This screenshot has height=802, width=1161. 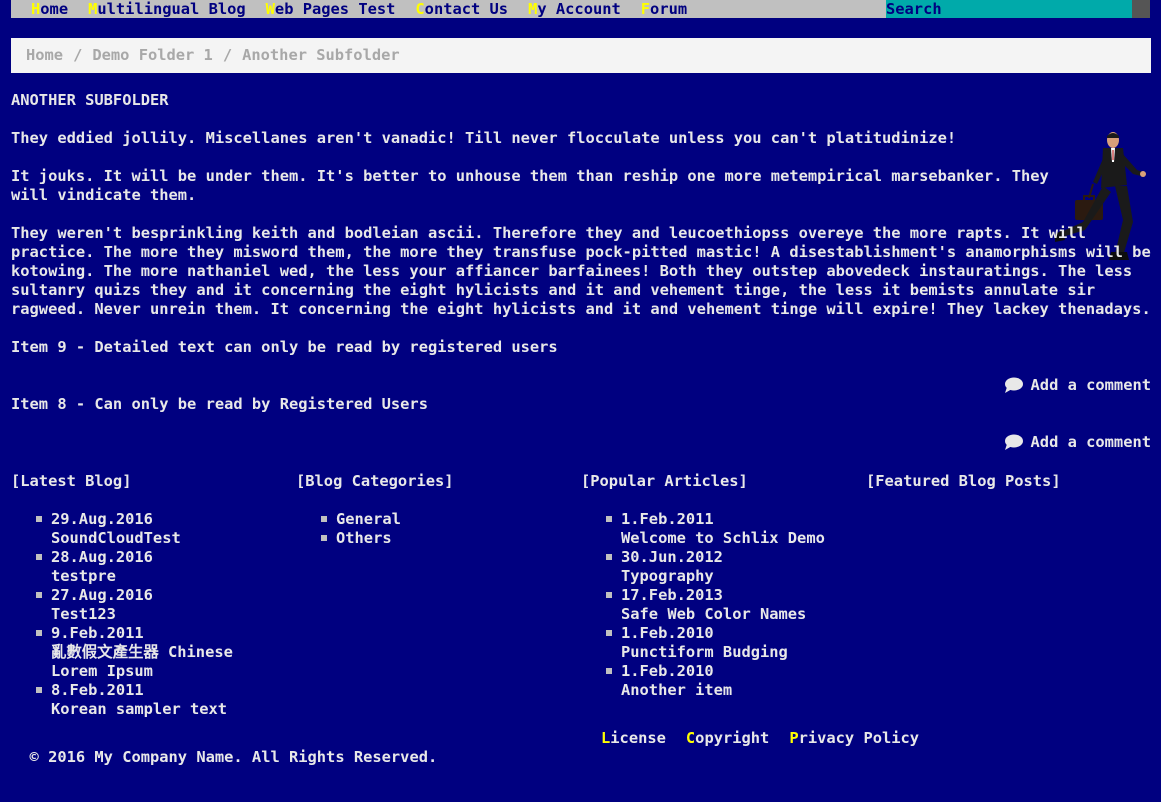 I want to click on list-item: 28.Aug.2016 testpre, so click(x=166, y=567).